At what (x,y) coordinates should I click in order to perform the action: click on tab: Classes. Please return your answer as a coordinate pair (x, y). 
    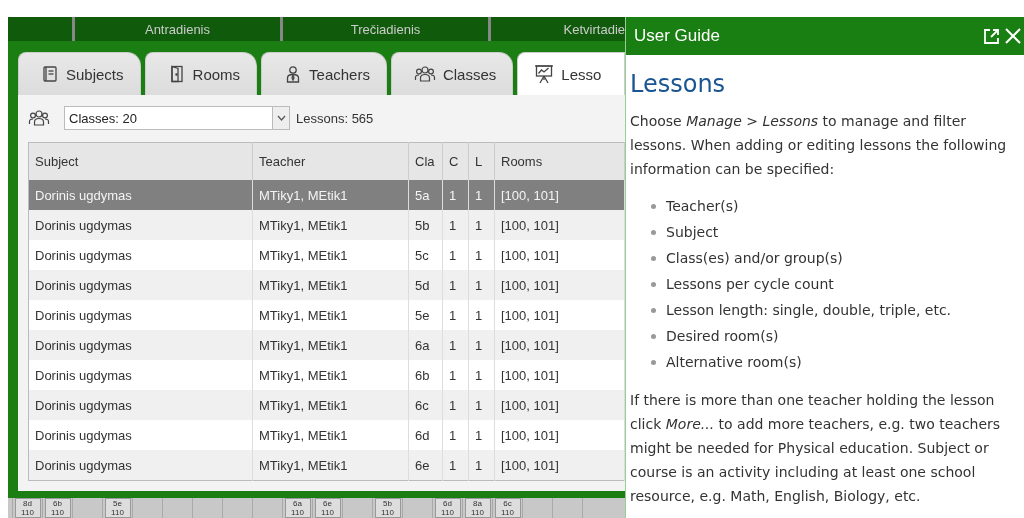
    Looking at the image, I should click on (452, 73).